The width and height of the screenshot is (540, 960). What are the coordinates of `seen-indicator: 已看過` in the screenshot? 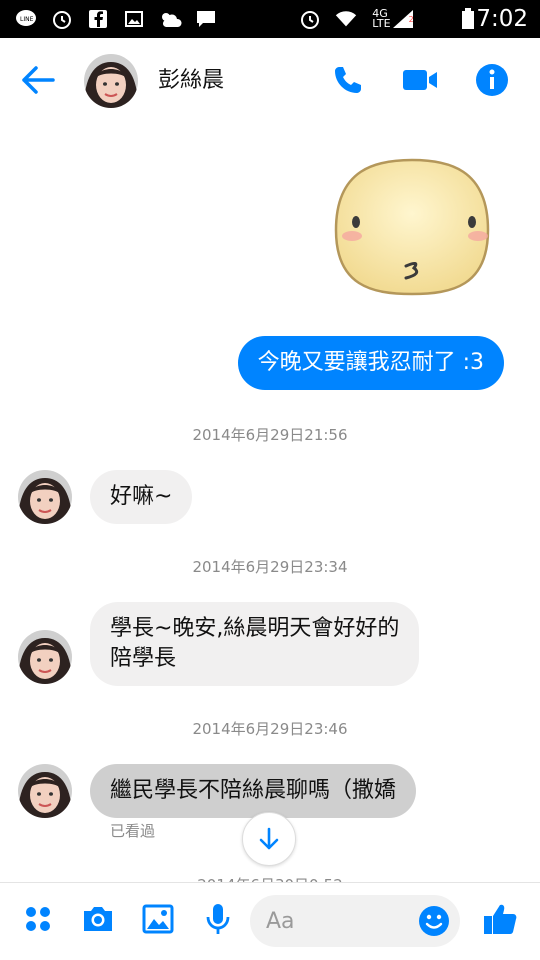 It's located at (133, 831).